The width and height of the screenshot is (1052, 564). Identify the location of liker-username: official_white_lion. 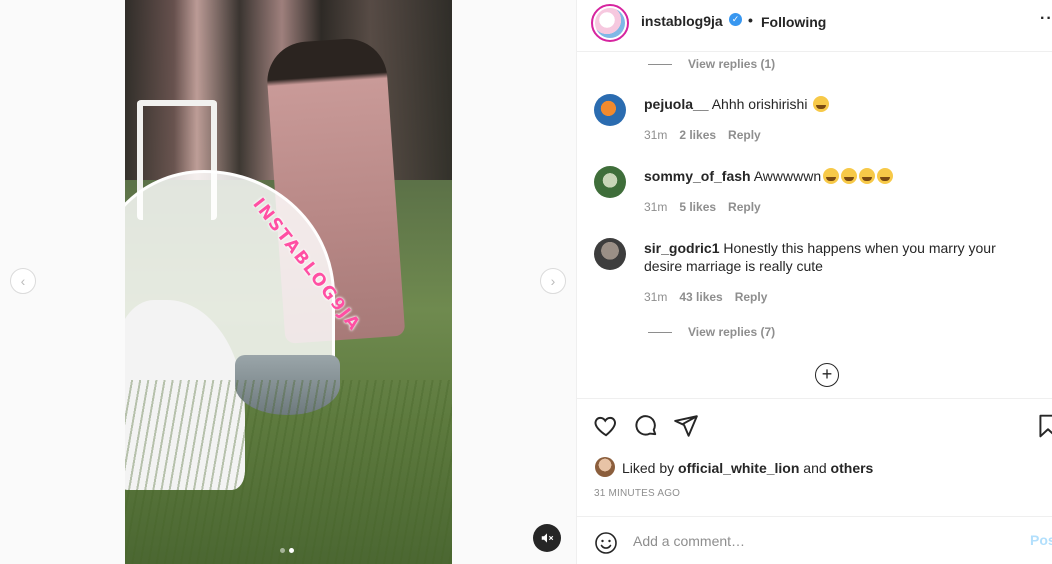
(738, 468).